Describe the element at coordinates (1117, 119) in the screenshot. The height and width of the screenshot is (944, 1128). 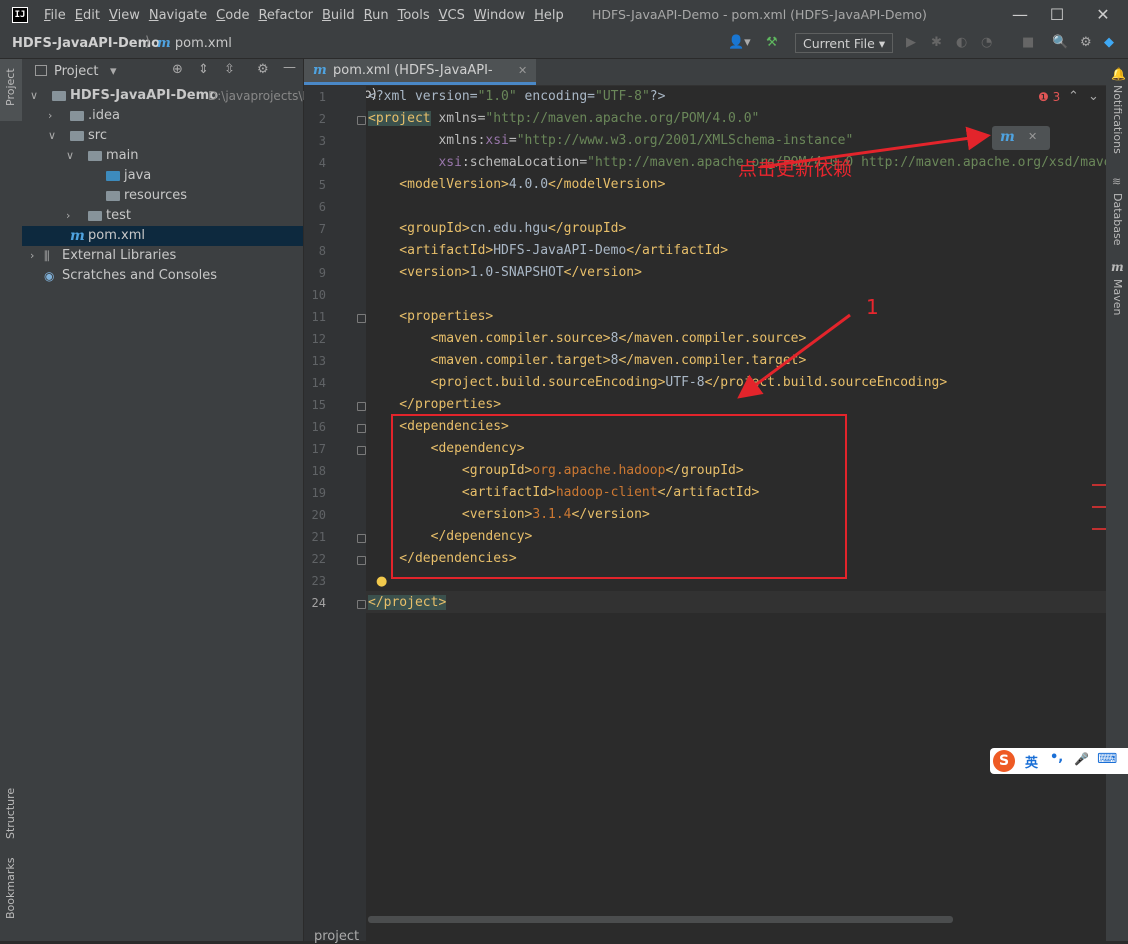
I see `tool-window-notifications: Notifications` at that location.